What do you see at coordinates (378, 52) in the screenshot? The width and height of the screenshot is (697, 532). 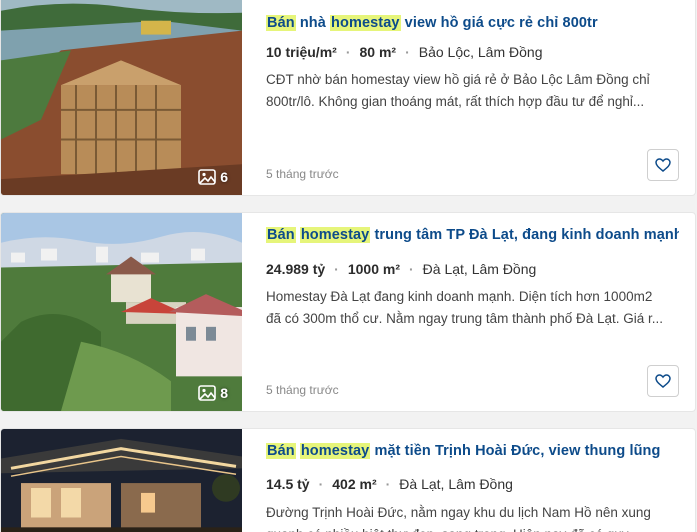 I see `listing-area: 80 m²` at bounding box center [378, 52].